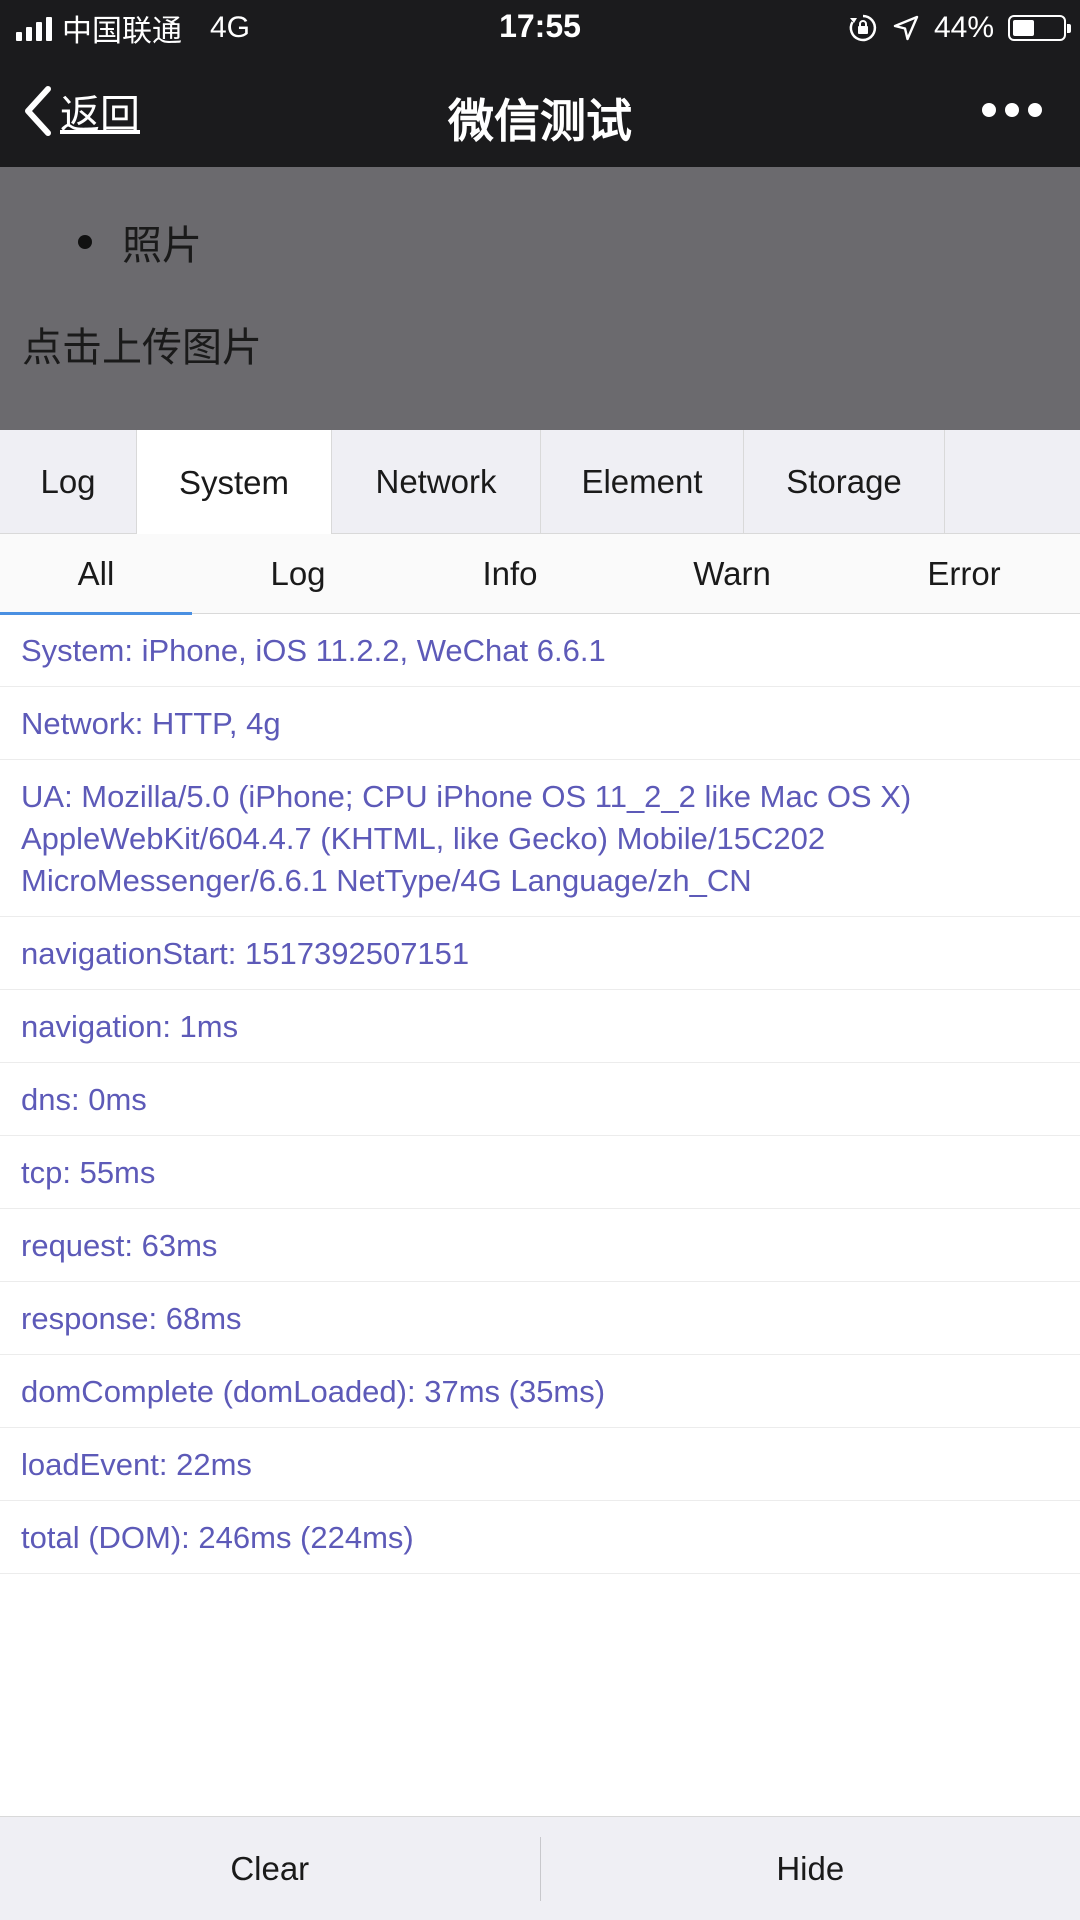 The height and width of the screenshot is (1920, 1080). I want to click on log-entry: dns: 0ms, so click(540, 1099).